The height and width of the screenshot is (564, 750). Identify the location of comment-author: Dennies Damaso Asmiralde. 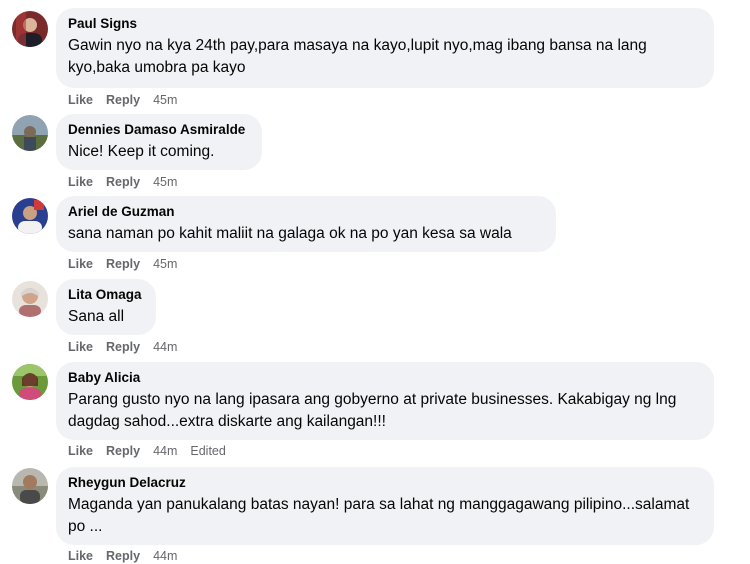
(159, 130).